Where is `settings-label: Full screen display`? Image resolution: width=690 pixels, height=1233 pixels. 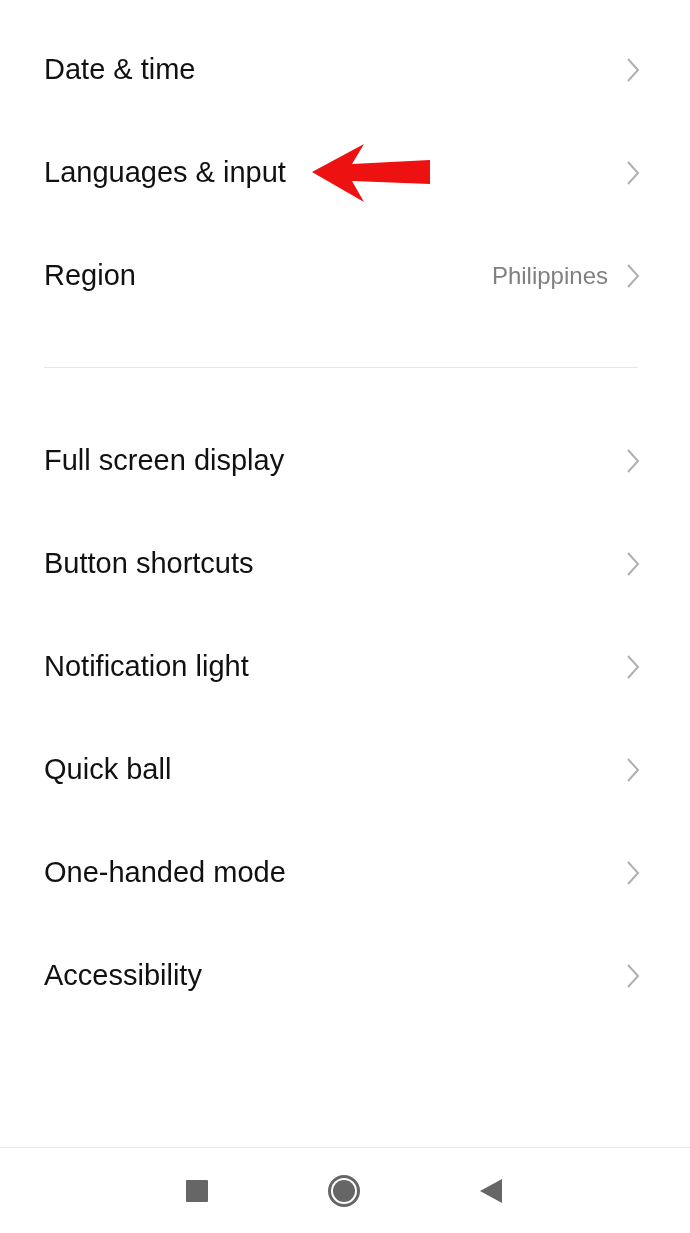 settings-label: Full screen display is located at coordinates (164, 460).